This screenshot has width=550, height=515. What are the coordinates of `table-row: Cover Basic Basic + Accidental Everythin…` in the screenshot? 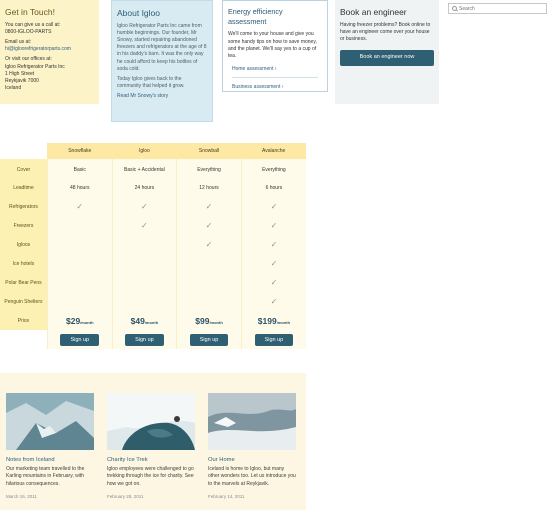 It's located at (153, 168).